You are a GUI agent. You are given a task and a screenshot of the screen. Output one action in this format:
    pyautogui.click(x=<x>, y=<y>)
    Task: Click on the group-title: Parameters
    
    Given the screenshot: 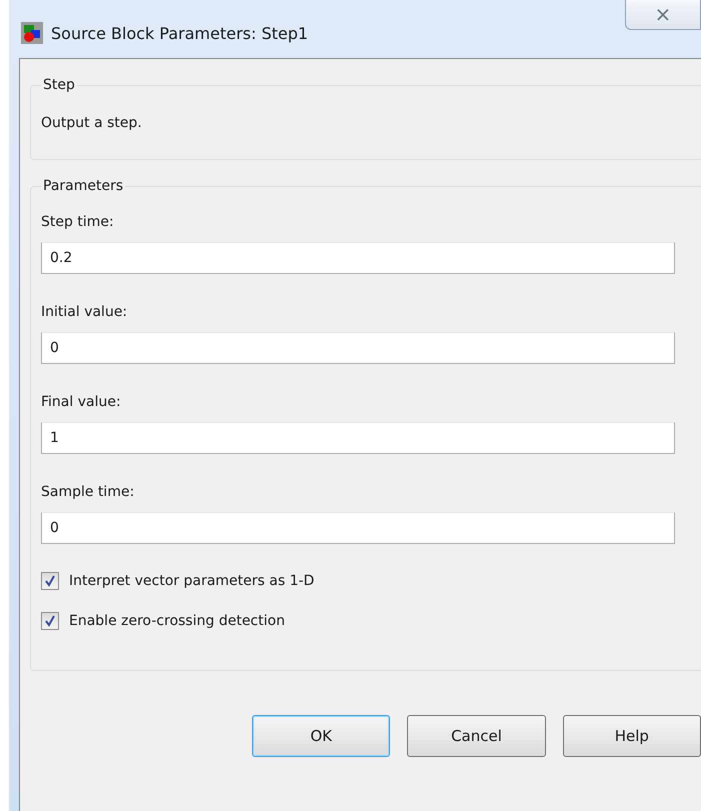 What is the action you would take?
    pyautogui.click(x=83, y=186)
    